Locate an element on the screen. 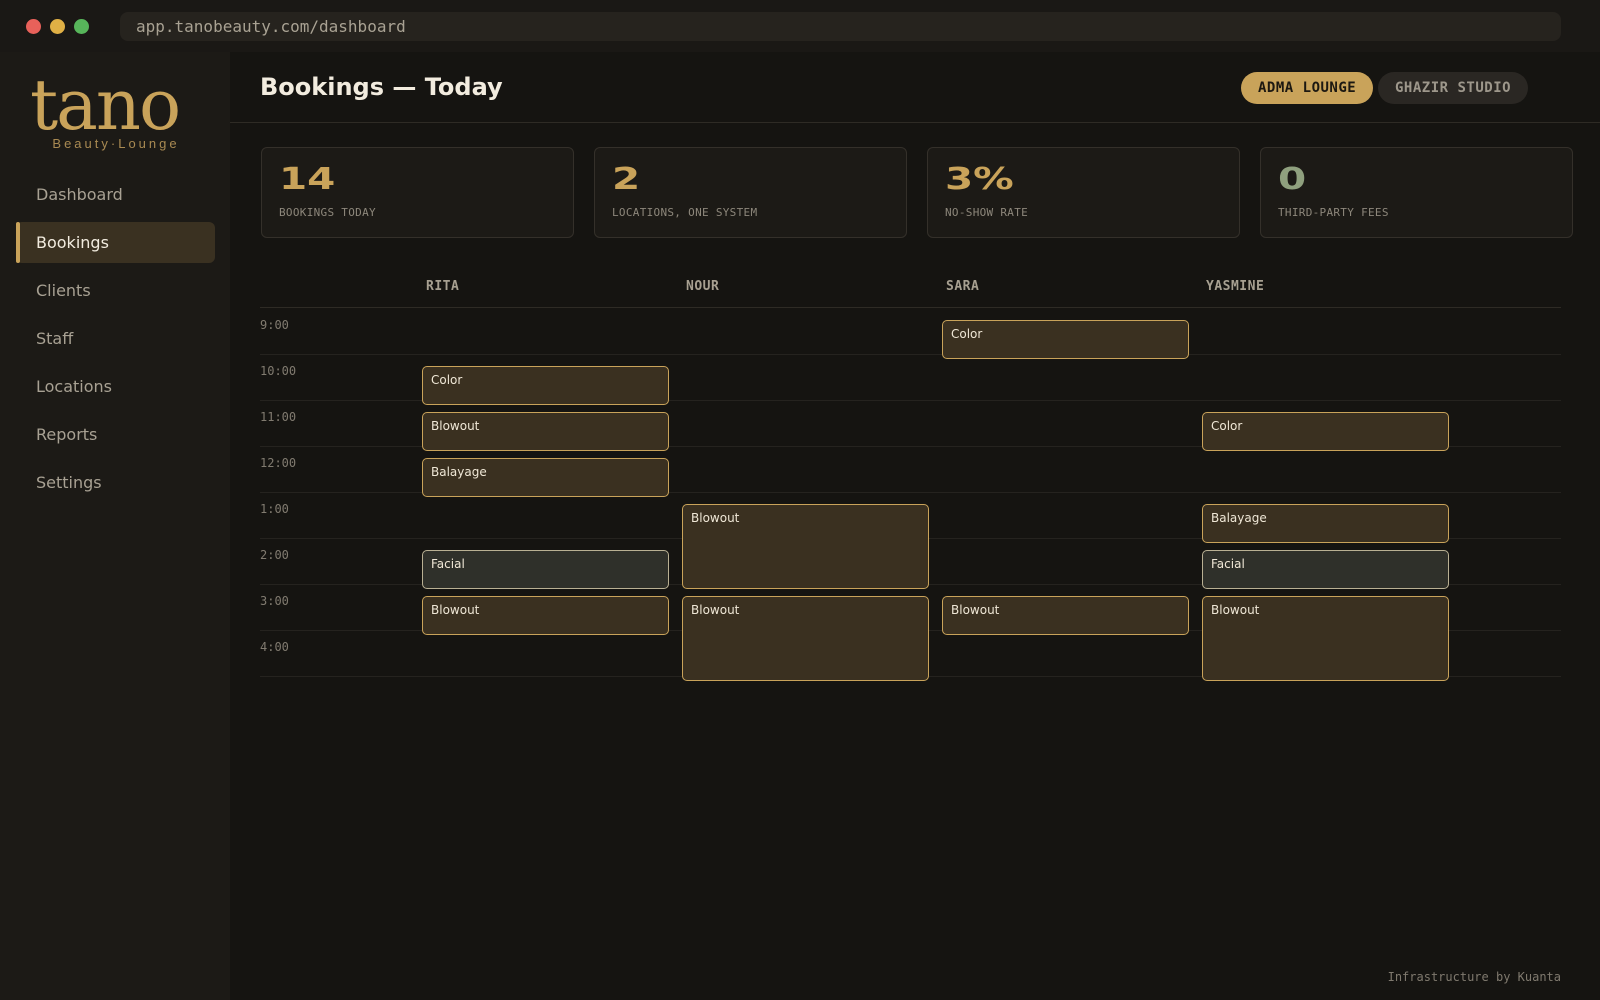 Image resolution: width=1600 pixels, height=1000 pixels. time-row-divider is located at coordinates (910, 354).